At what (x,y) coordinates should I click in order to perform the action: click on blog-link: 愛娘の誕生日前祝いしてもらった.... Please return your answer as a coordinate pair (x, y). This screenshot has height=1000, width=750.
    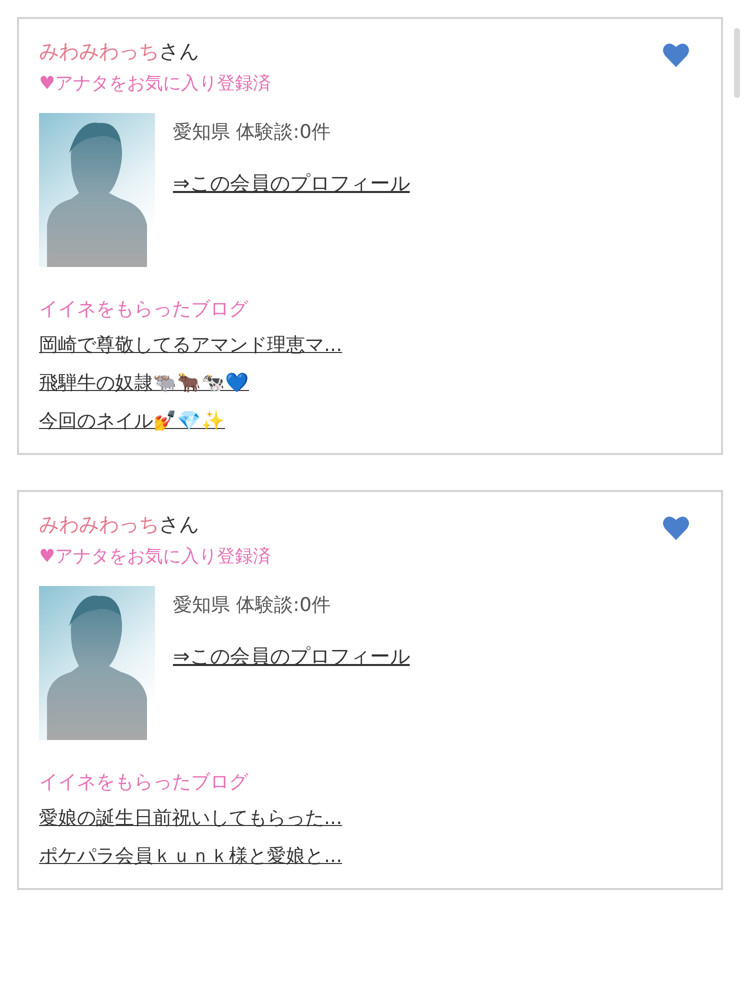
    Looking at the image, I should click on (190, 818).